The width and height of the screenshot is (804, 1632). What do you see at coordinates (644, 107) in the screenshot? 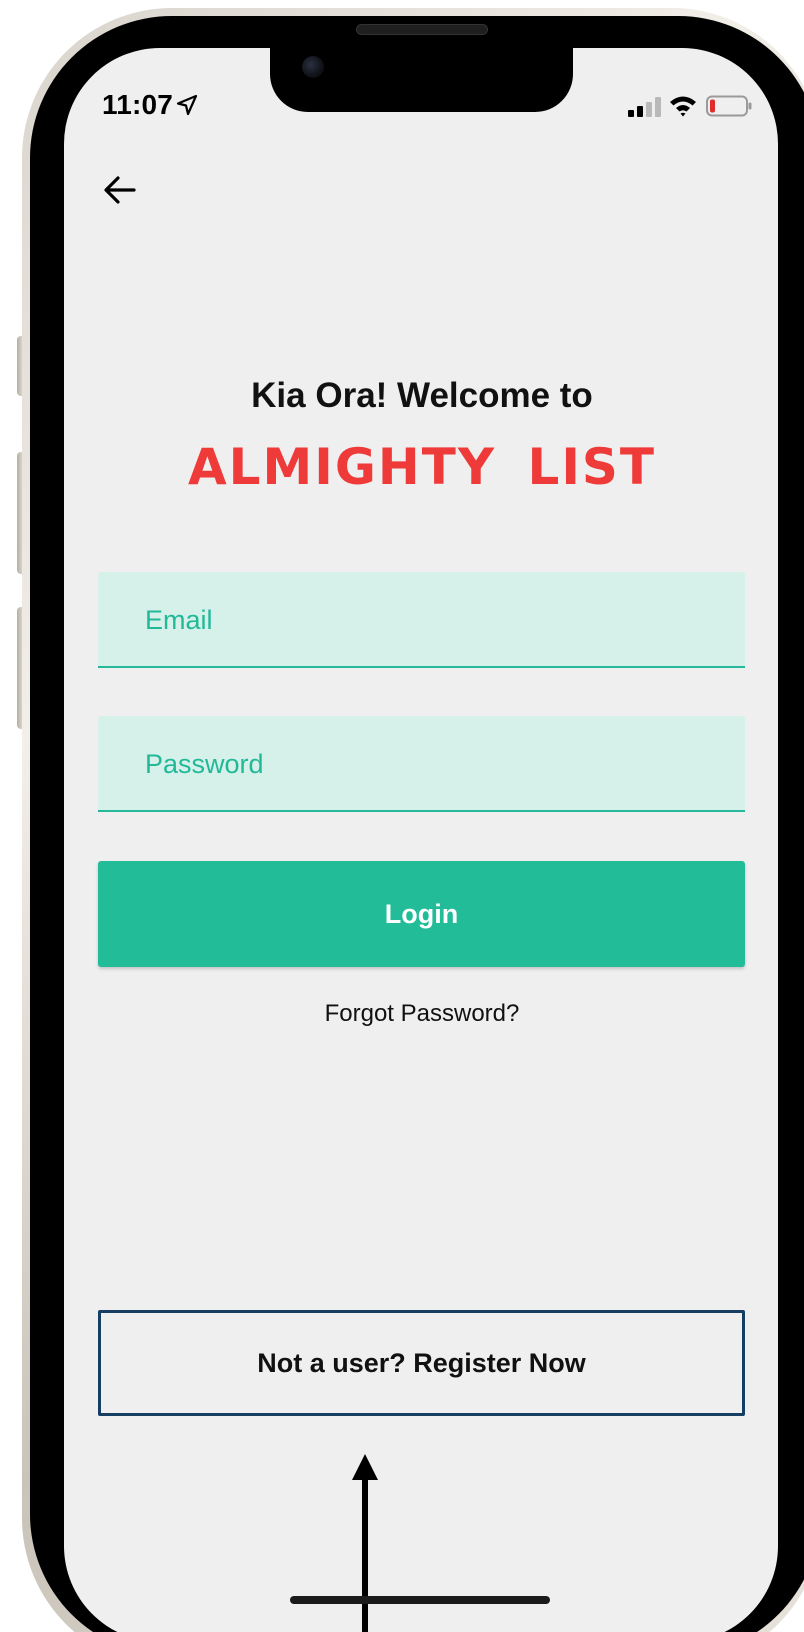
I see `cellular-signal-icon` at bounding box center [644, 107].